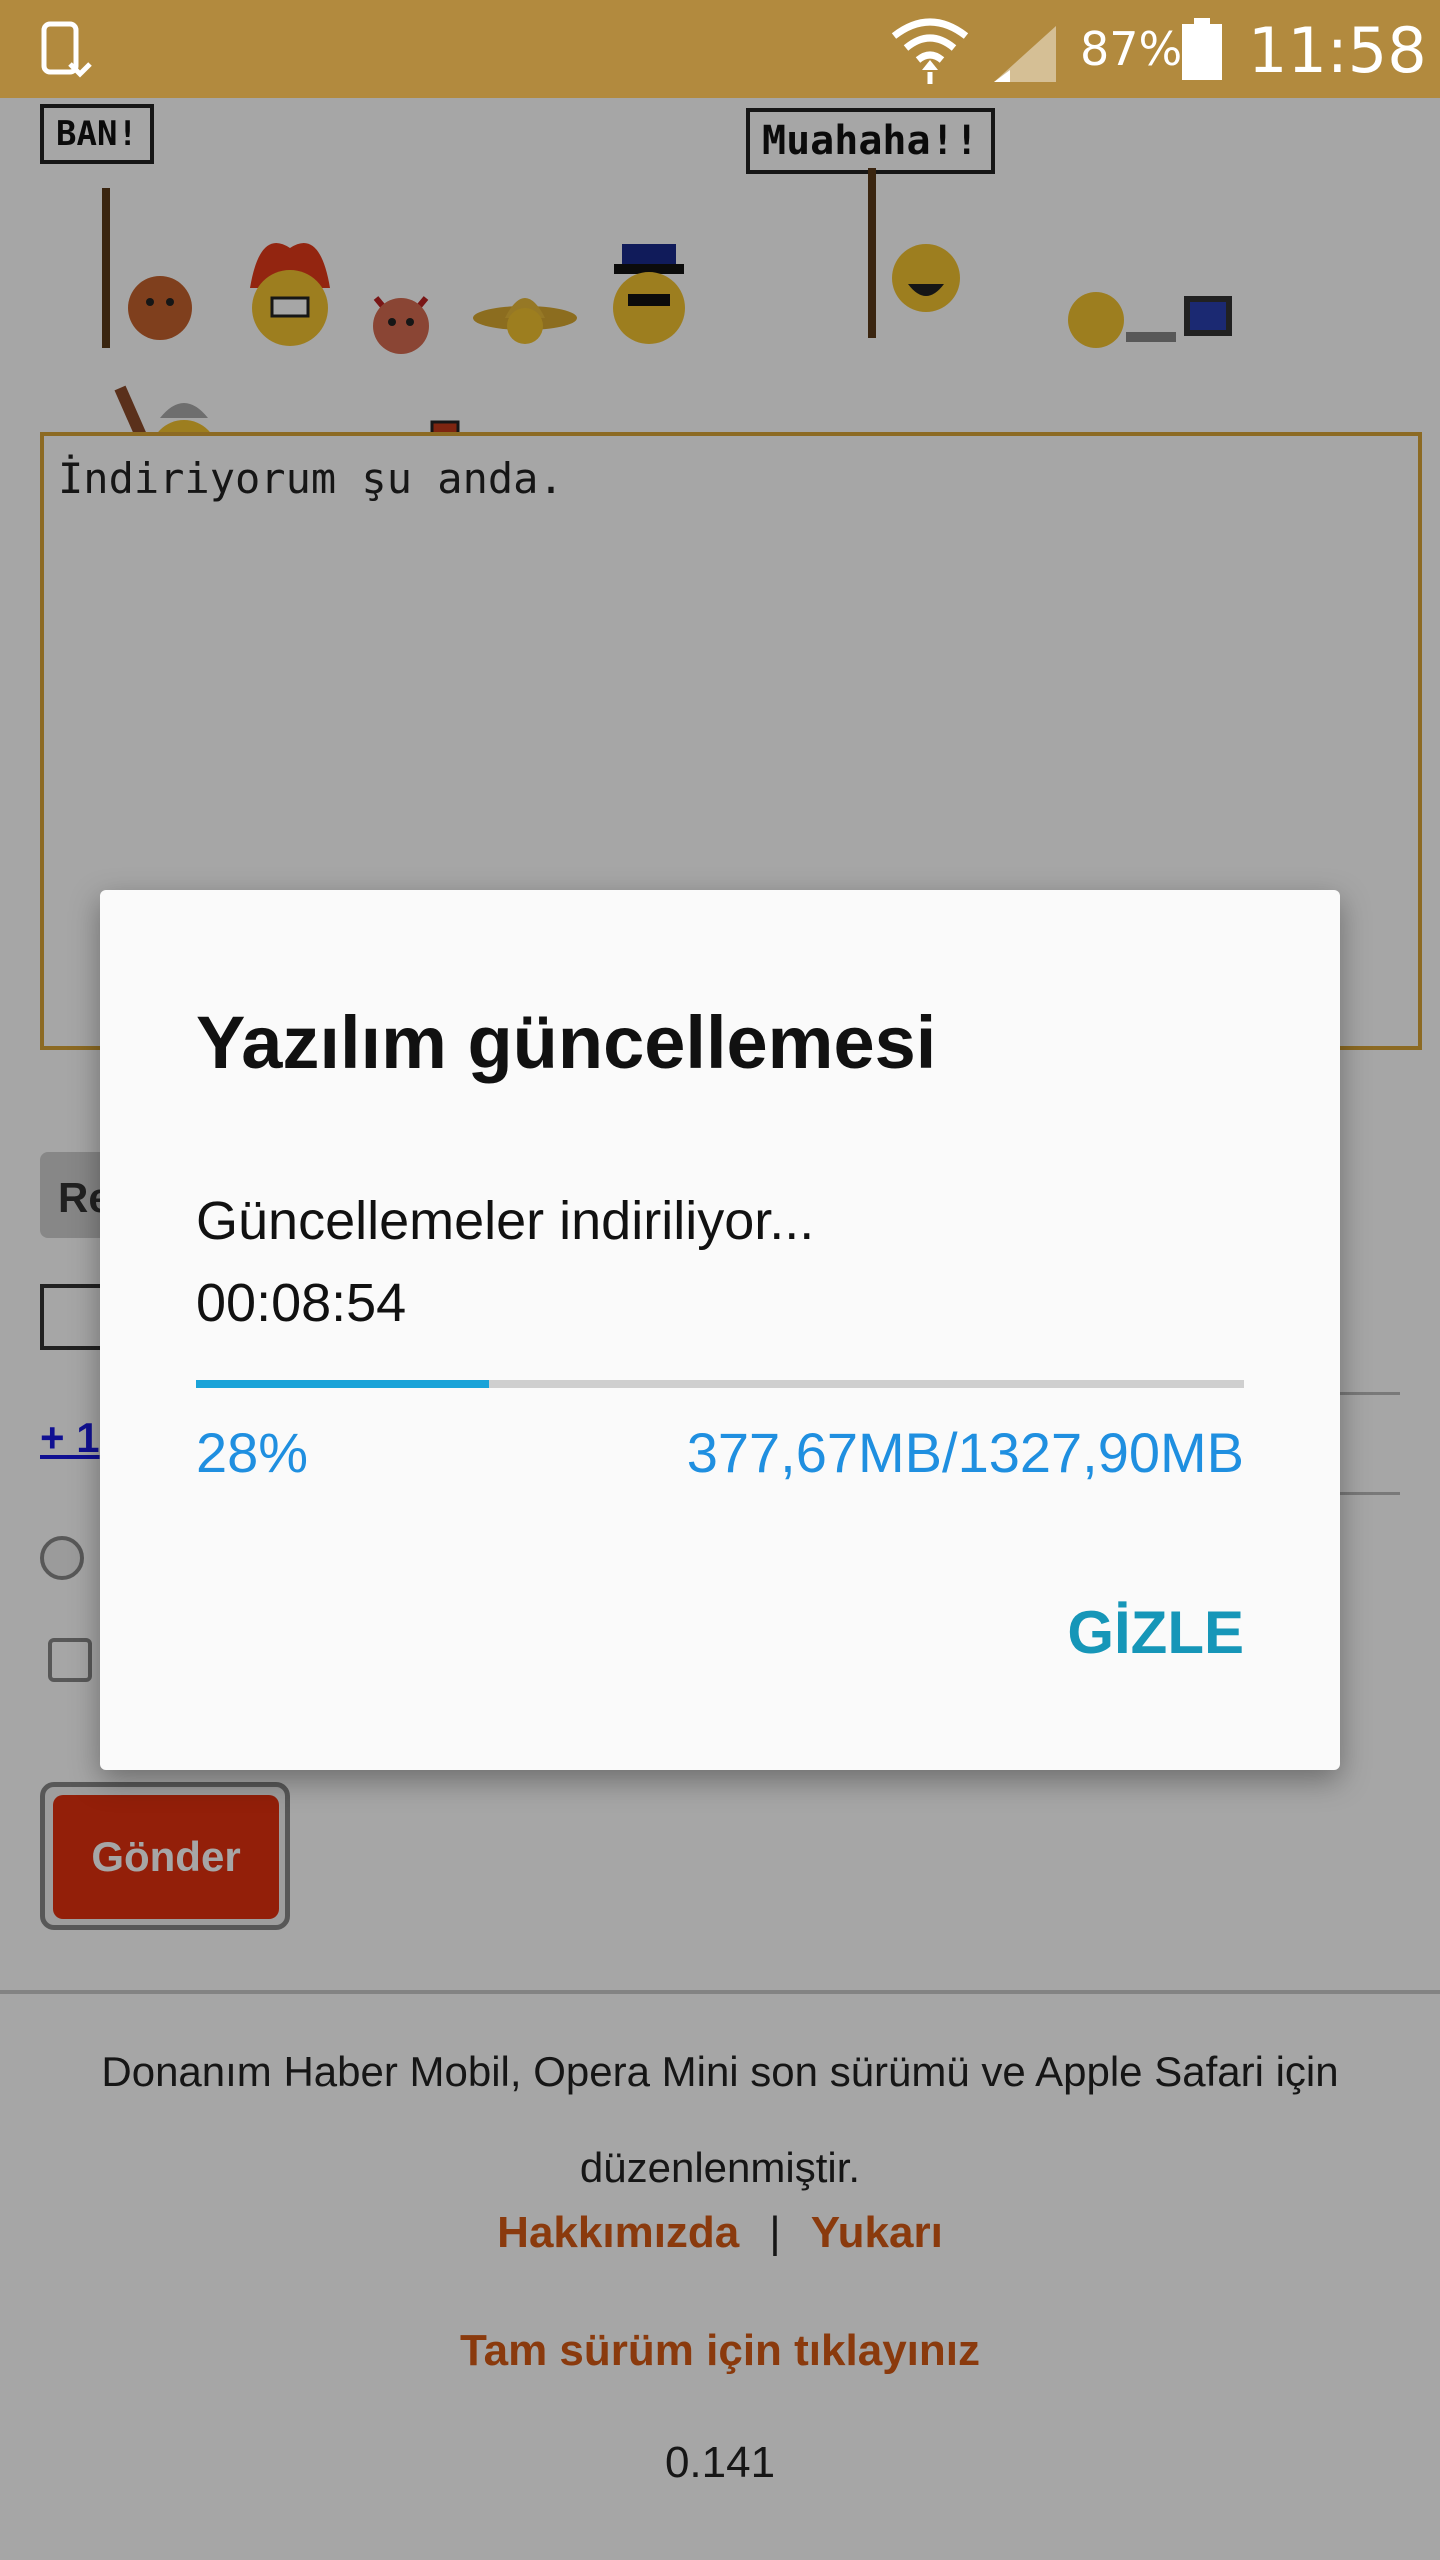 The height and width of the screenshot is (2560, 1440). I want to click on download-size: 377,67MB/1327,90MB, so click(965, 1452).